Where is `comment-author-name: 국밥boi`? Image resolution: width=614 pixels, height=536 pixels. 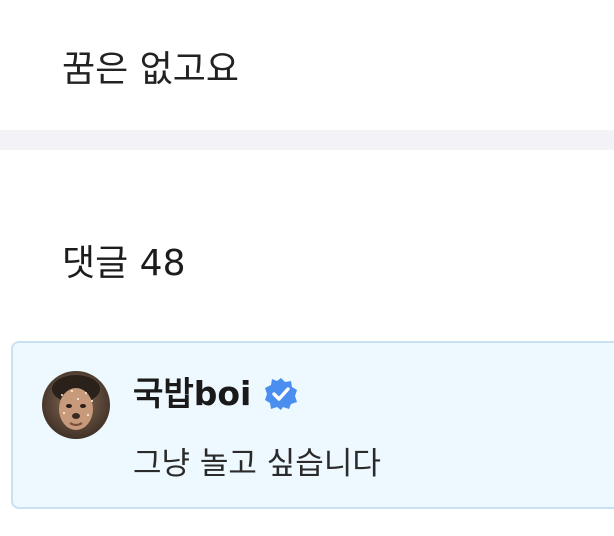 comment-author-name: 국밥boi is located at coordinates (192, 394).